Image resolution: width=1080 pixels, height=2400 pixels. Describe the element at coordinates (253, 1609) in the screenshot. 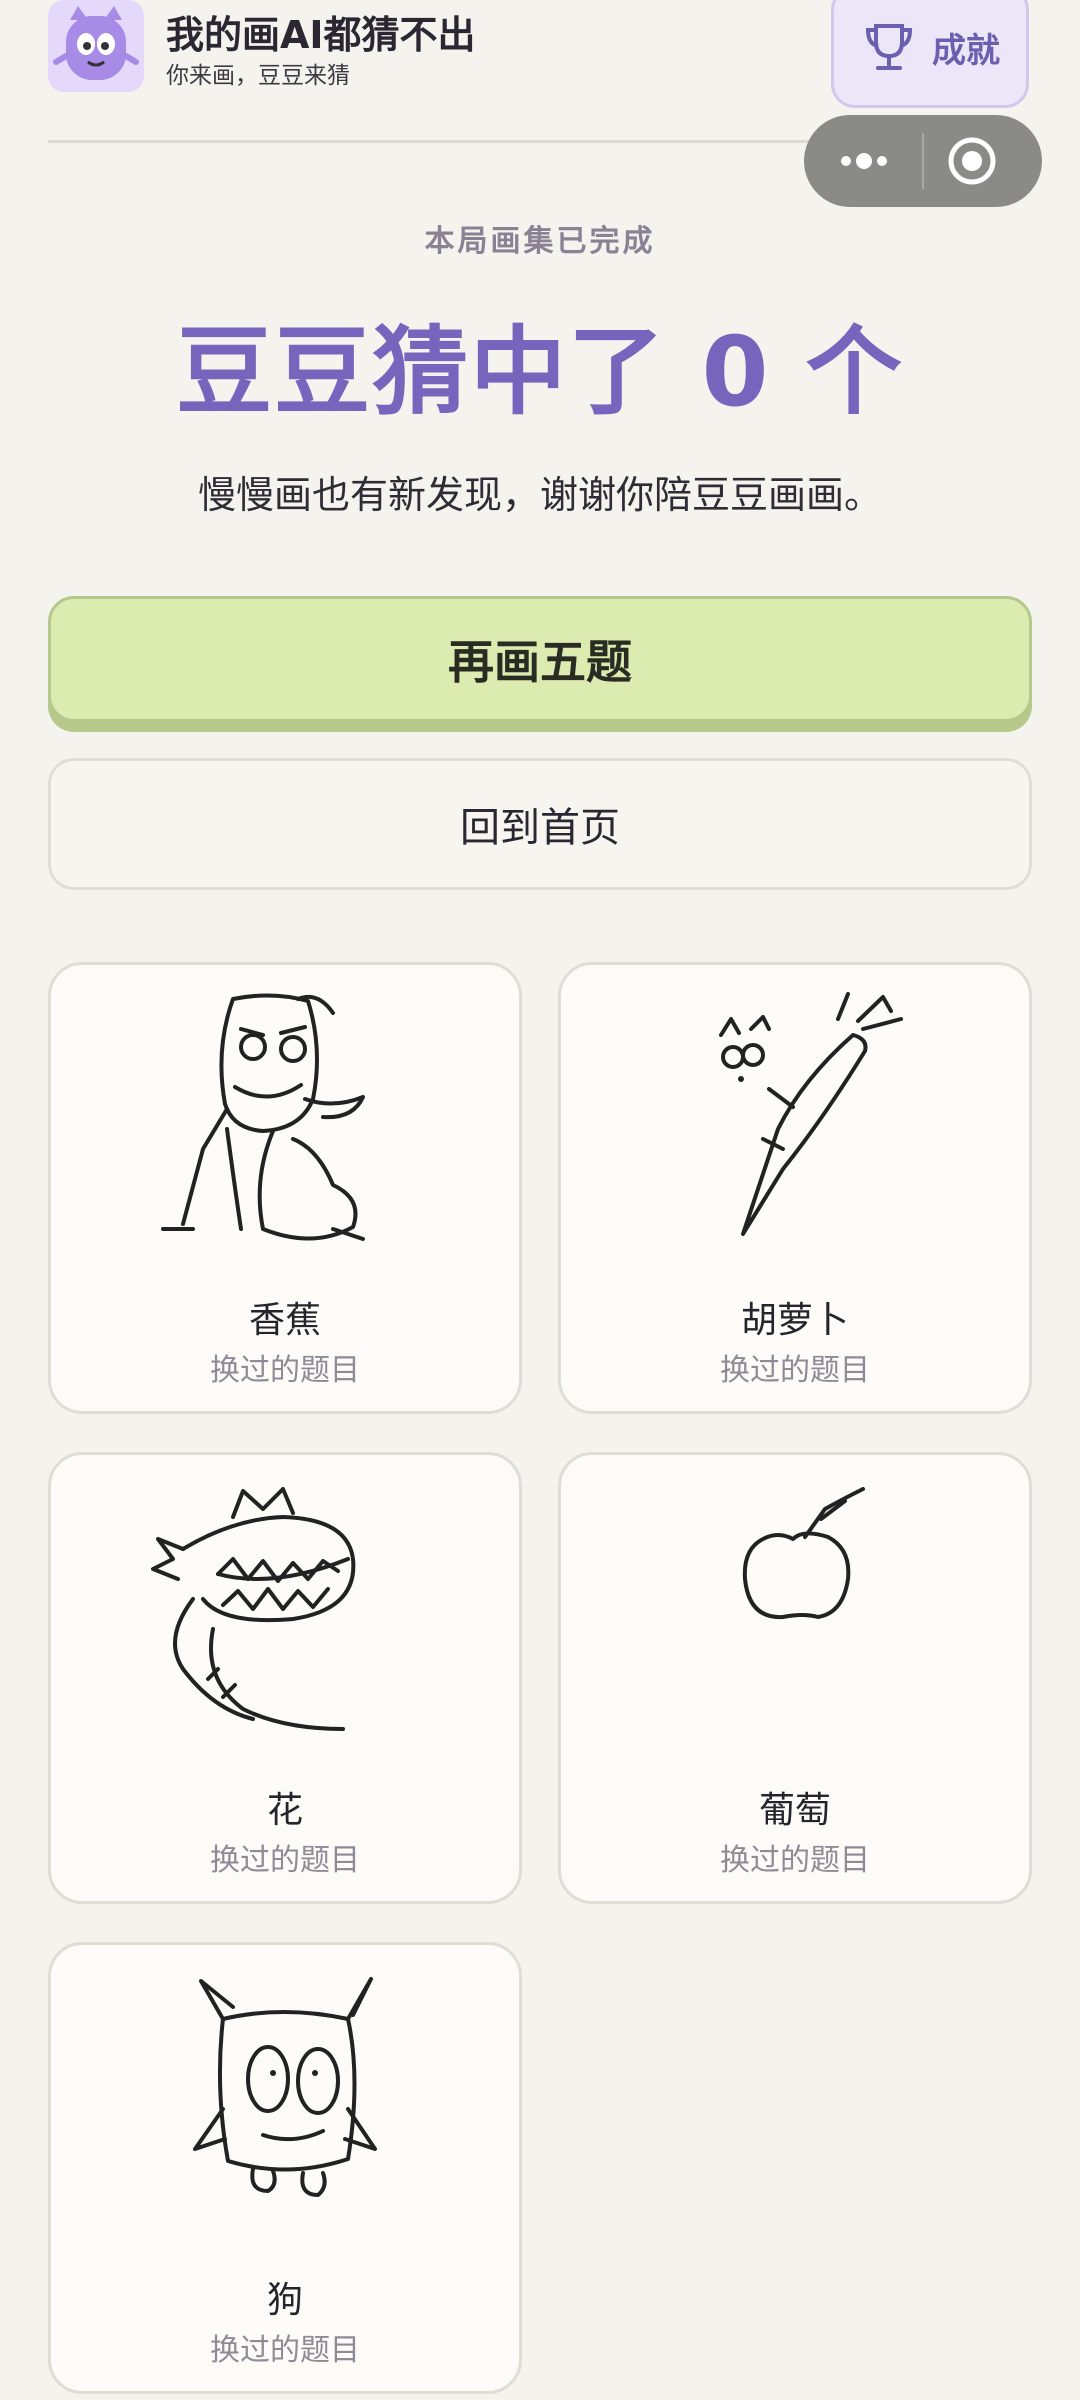

I see `chomper-plant-sketch-icon` at that location.